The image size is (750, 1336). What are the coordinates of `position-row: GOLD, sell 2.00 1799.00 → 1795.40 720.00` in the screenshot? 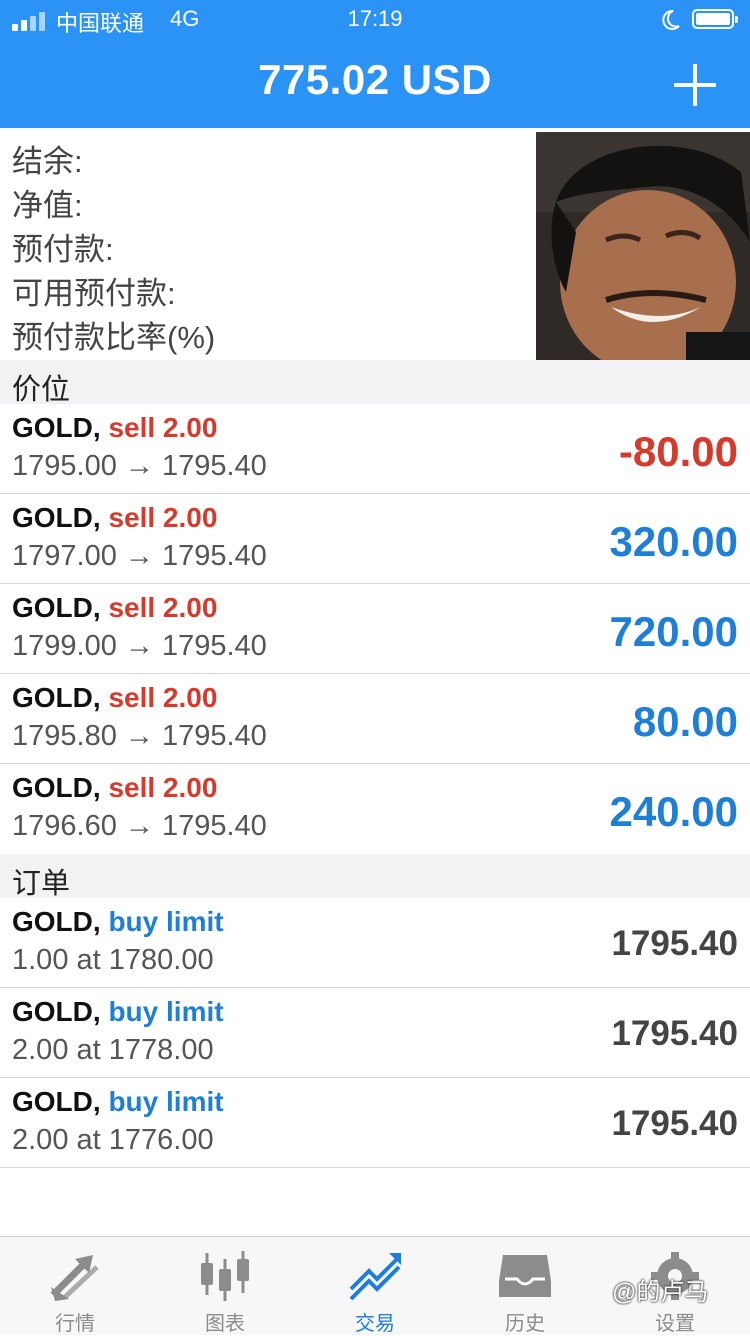 It's located at (375, 629).